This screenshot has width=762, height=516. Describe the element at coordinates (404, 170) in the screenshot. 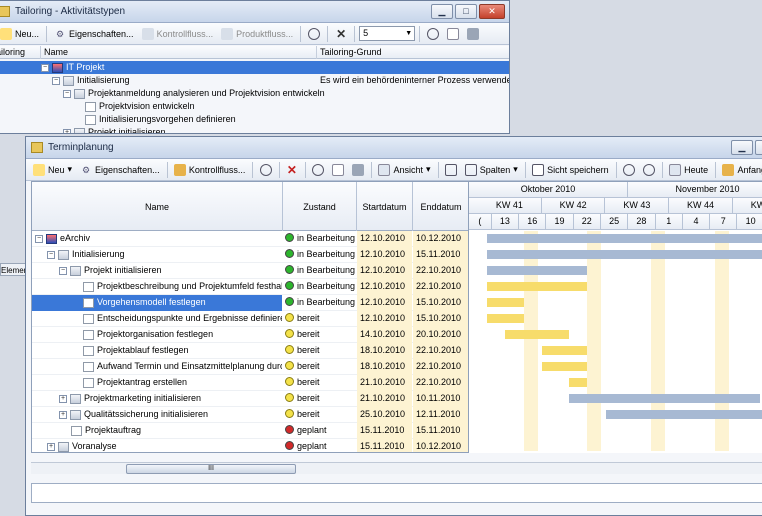

I see `view-button: Ansicht▾` at that location.